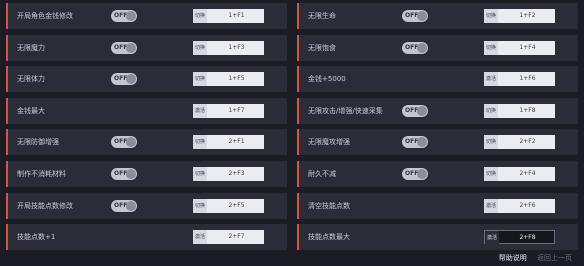  Describe the element at coordinates (527, 205) in the screenshot. I see `hotkey-key: 2+F6` at that location.